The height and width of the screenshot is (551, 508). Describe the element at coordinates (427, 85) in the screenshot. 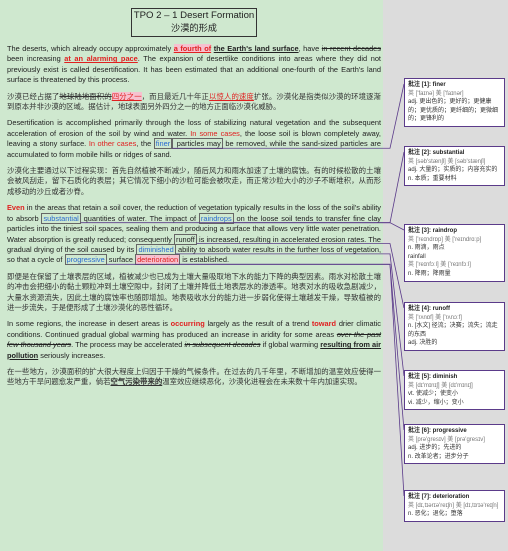

I see `comment-heading: 批注 [1]: finer` at that location.